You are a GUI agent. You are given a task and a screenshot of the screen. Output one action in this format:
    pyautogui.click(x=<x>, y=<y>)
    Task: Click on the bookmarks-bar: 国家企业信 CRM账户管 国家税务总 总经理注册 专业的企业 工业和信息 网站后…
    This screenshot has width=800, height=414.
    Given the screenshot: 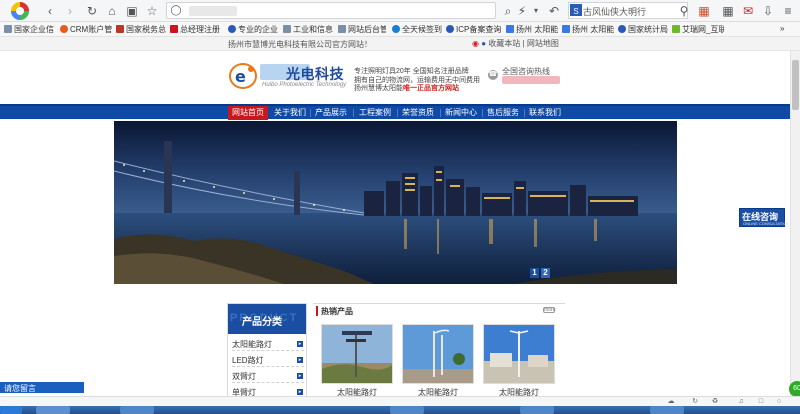 What is the action you would take?
    pyautogui.click(x=400, y=29)
    